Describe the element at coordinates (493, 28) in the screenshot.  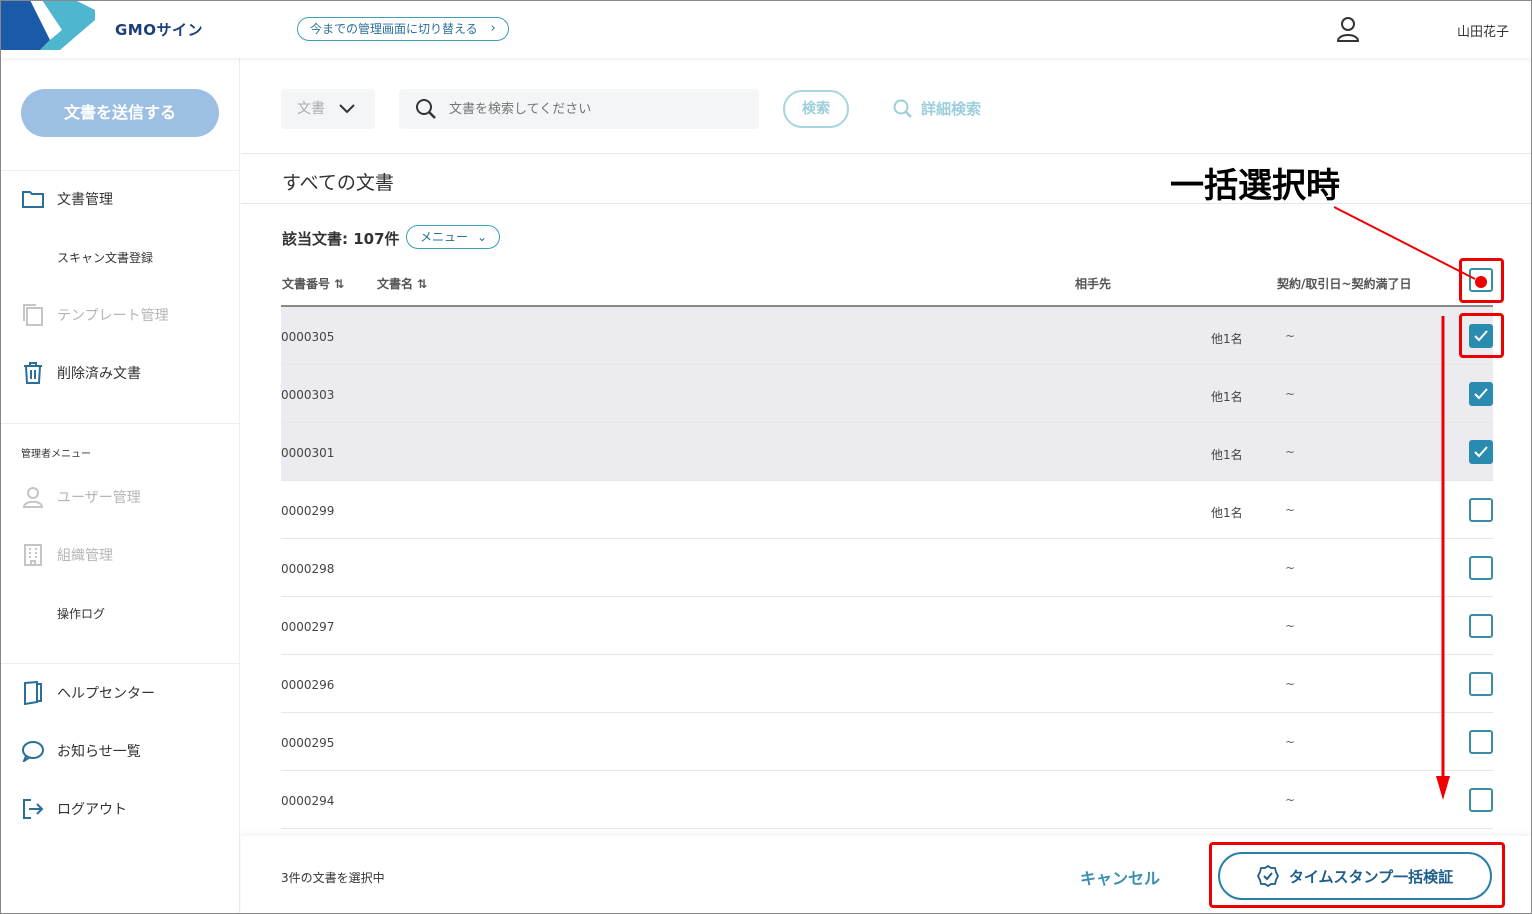
I see `chevron-right-icon: ›` at that location.